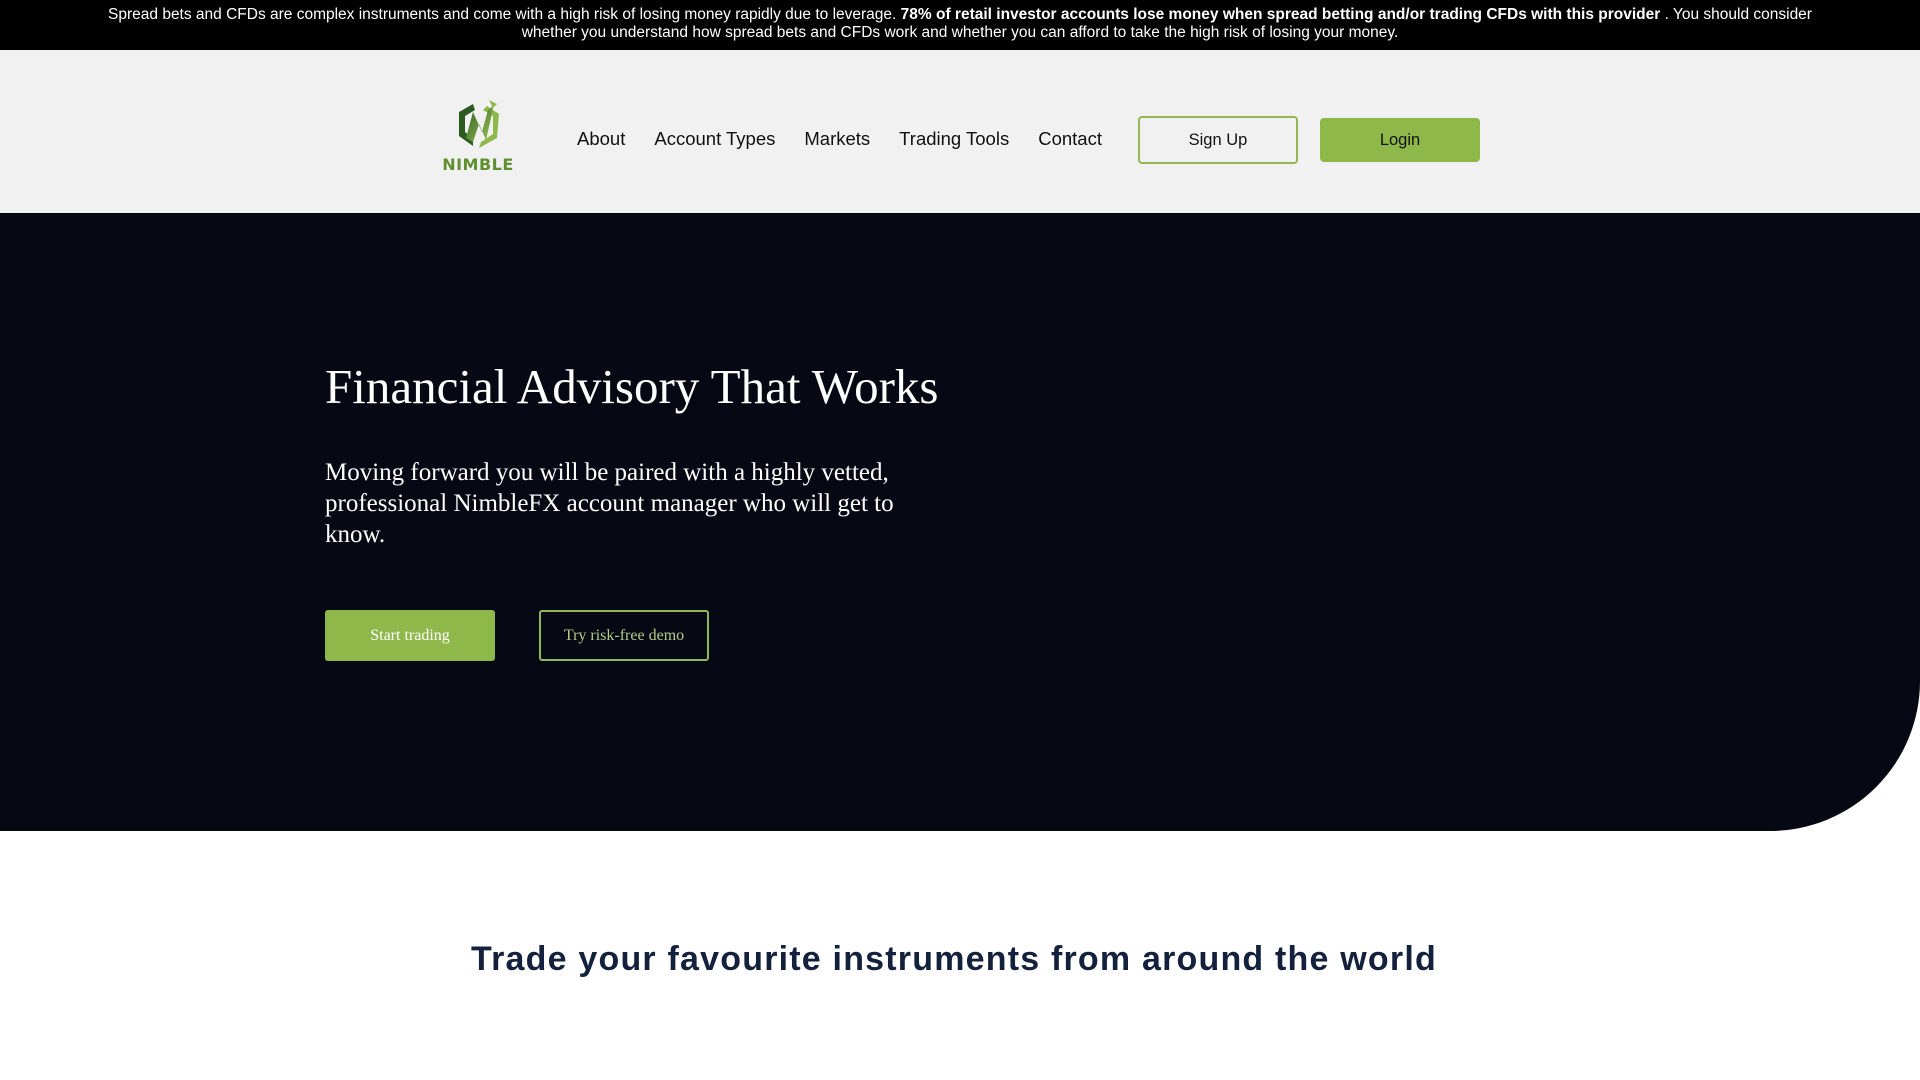  I want to click on sign-up-button: Sign Up, so click(1218, 140).